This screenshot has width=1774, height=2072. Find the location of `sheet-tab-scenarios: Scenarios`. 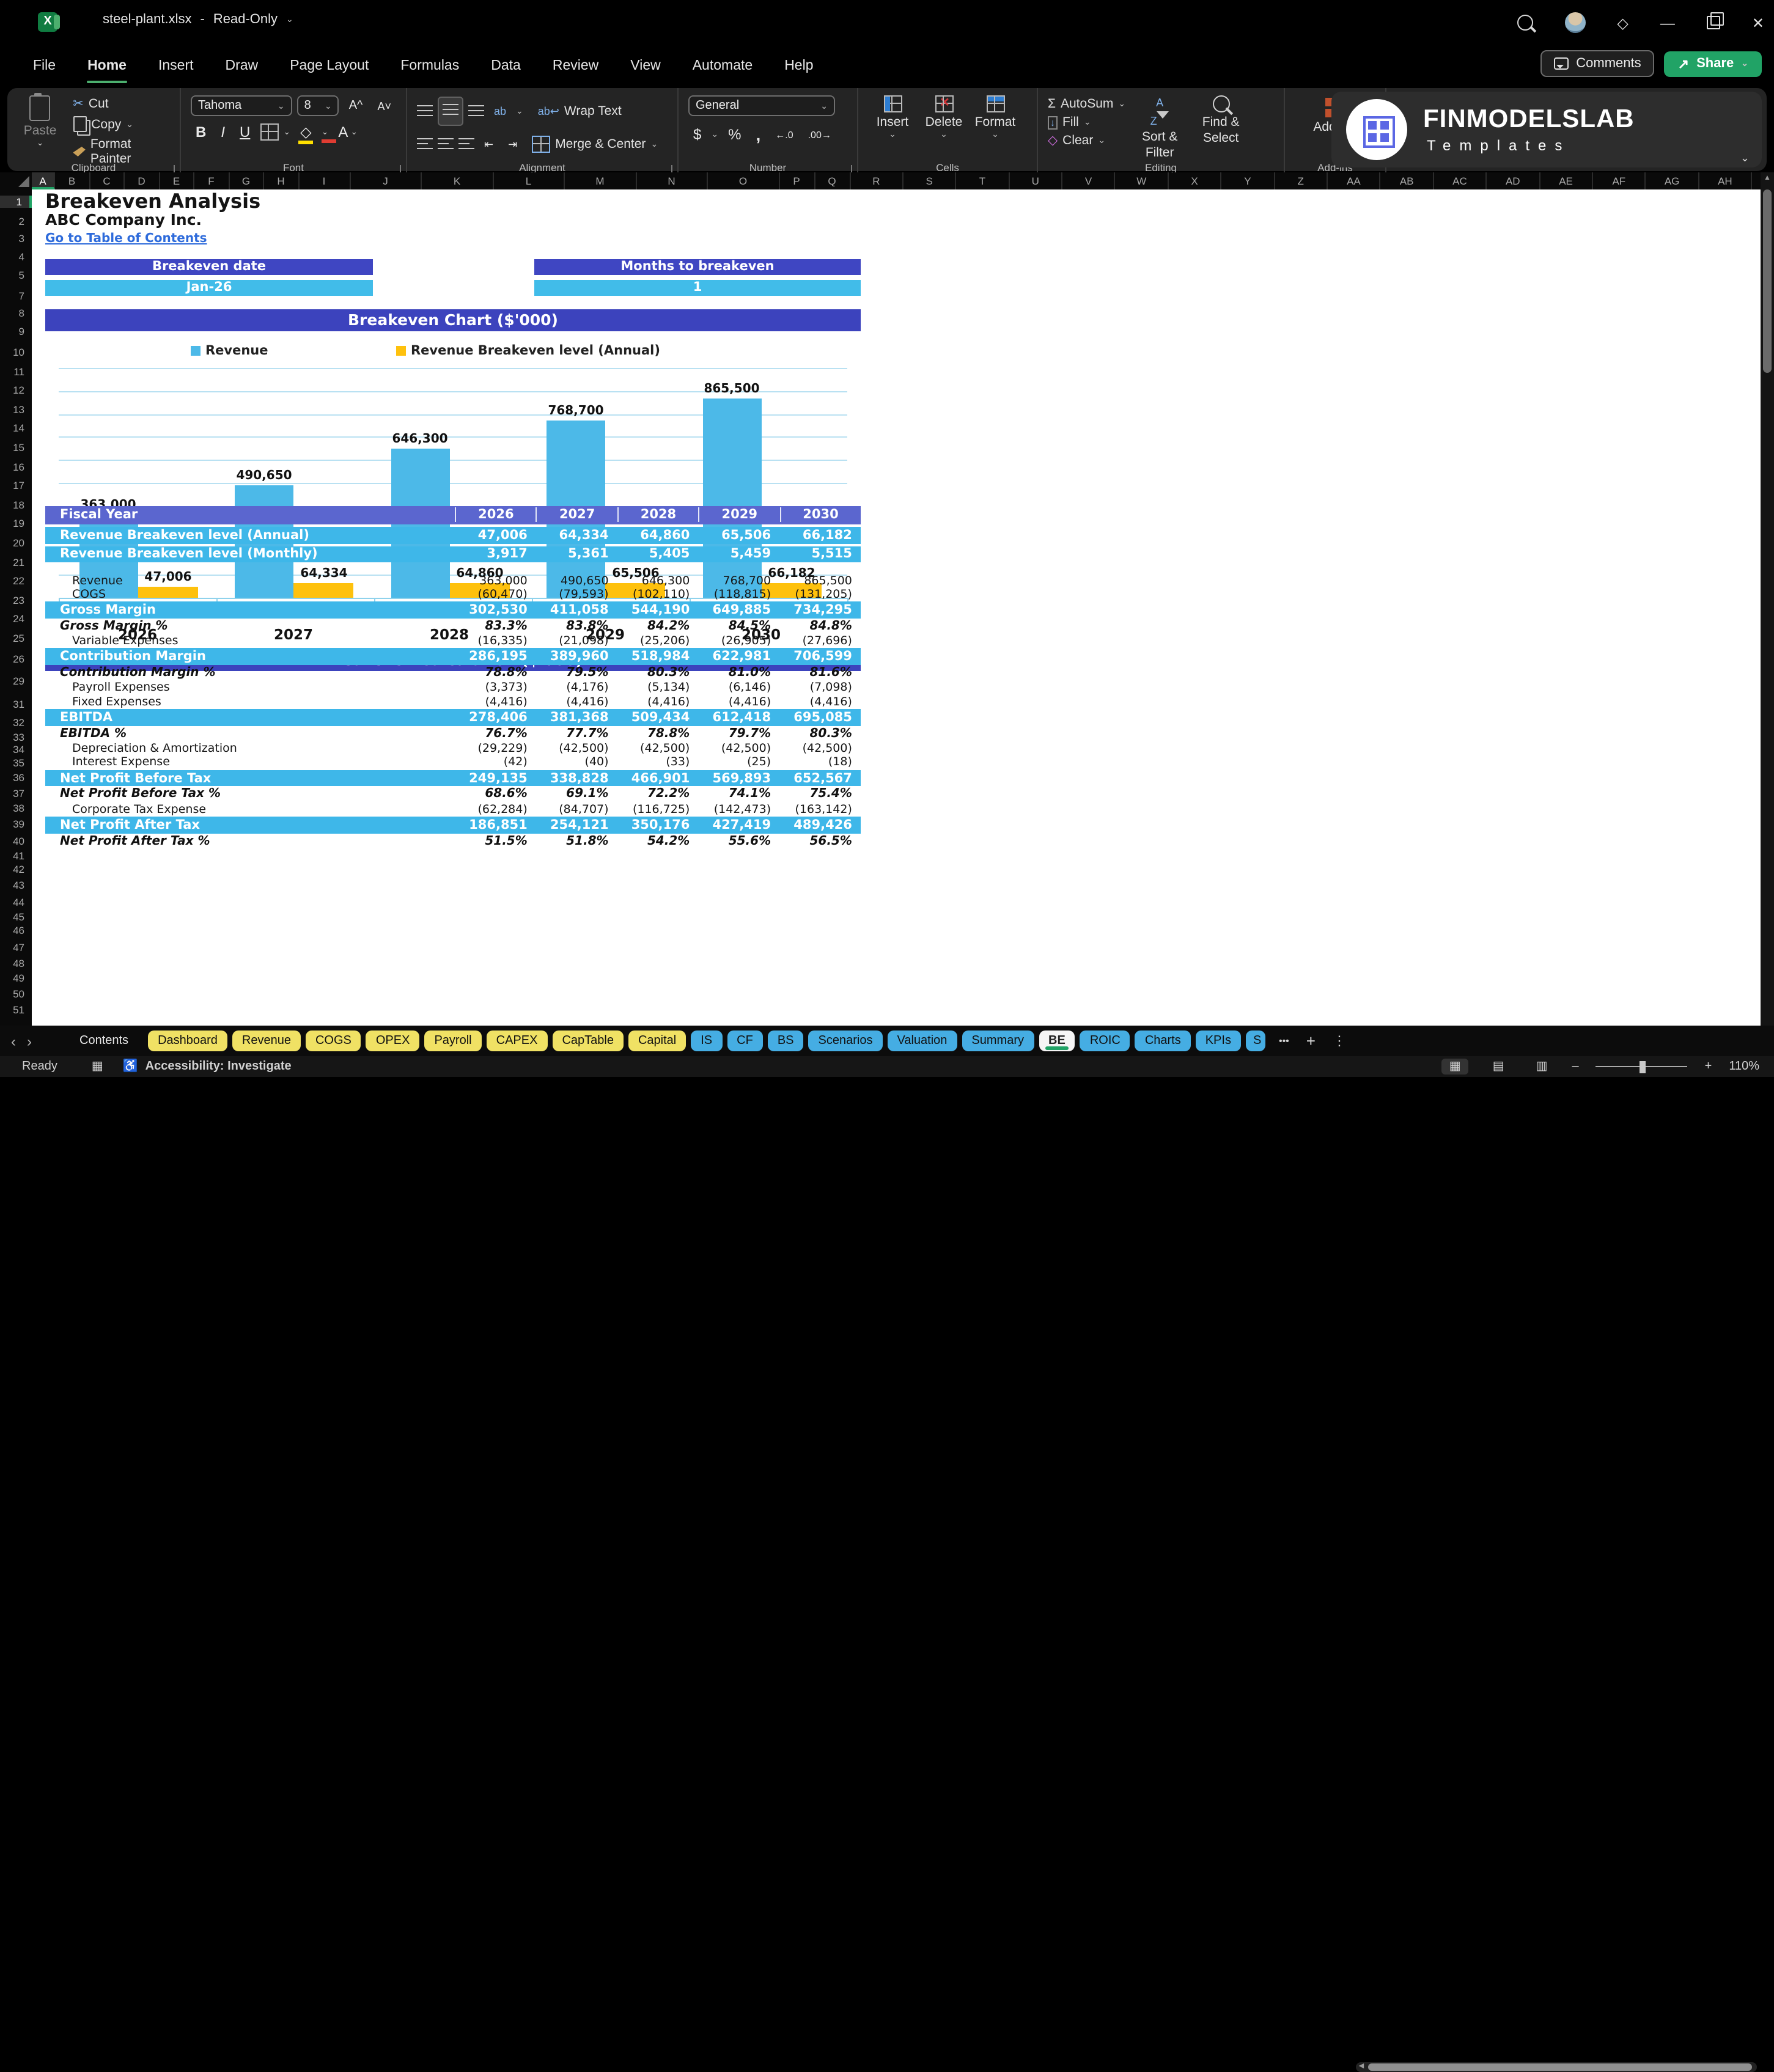

sheet-tab-scenarios: Scenarios is located at coordinates (845, 1040).